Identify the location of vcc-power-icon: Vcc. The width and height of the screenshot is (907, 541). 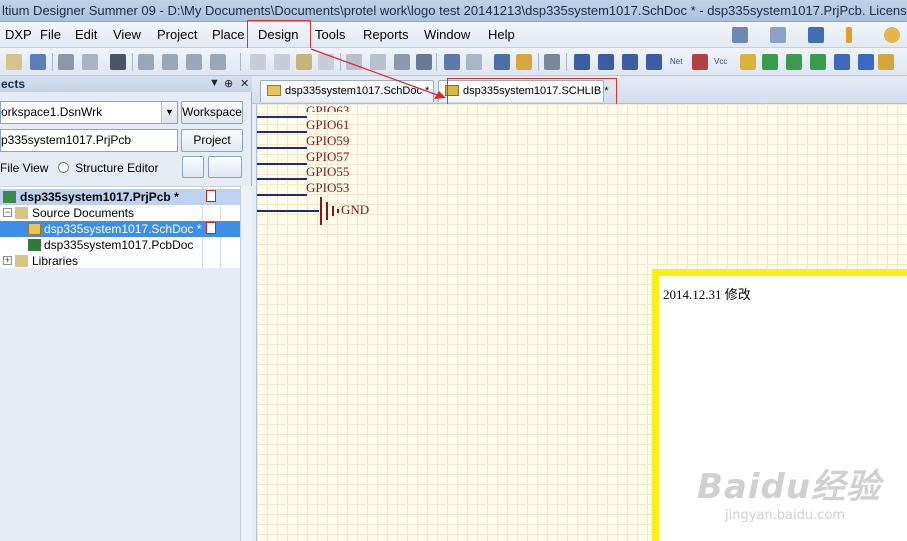
(722, 62).